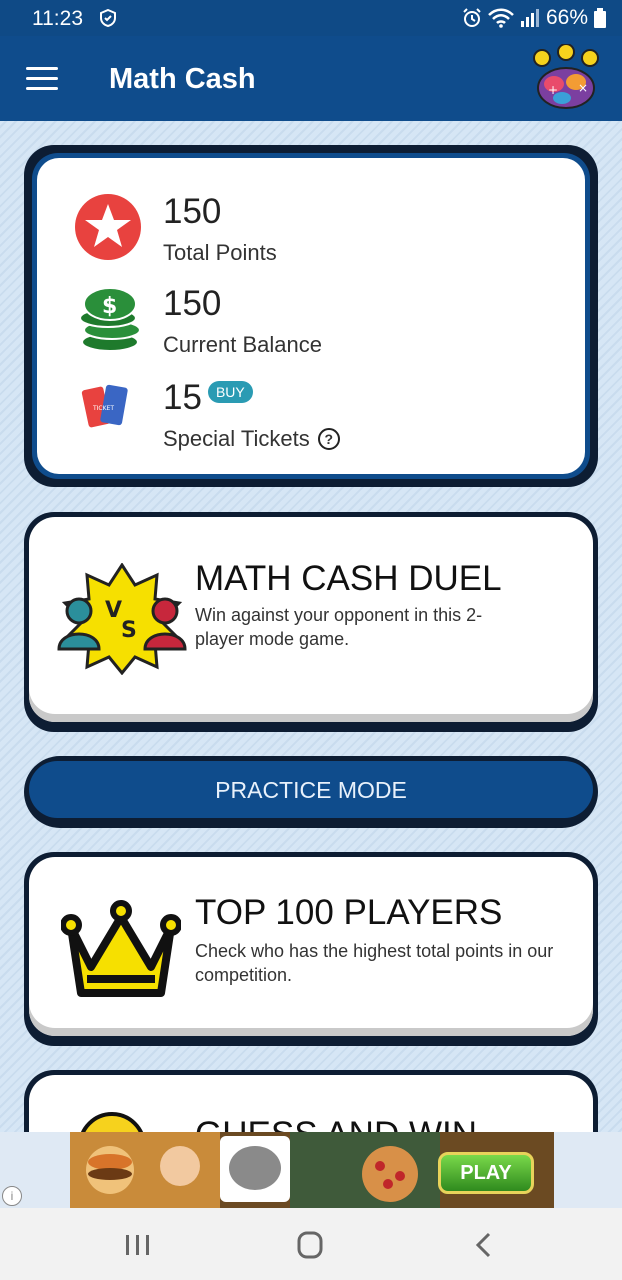  I want to click on tickets-value: 15, so click(182, 397).